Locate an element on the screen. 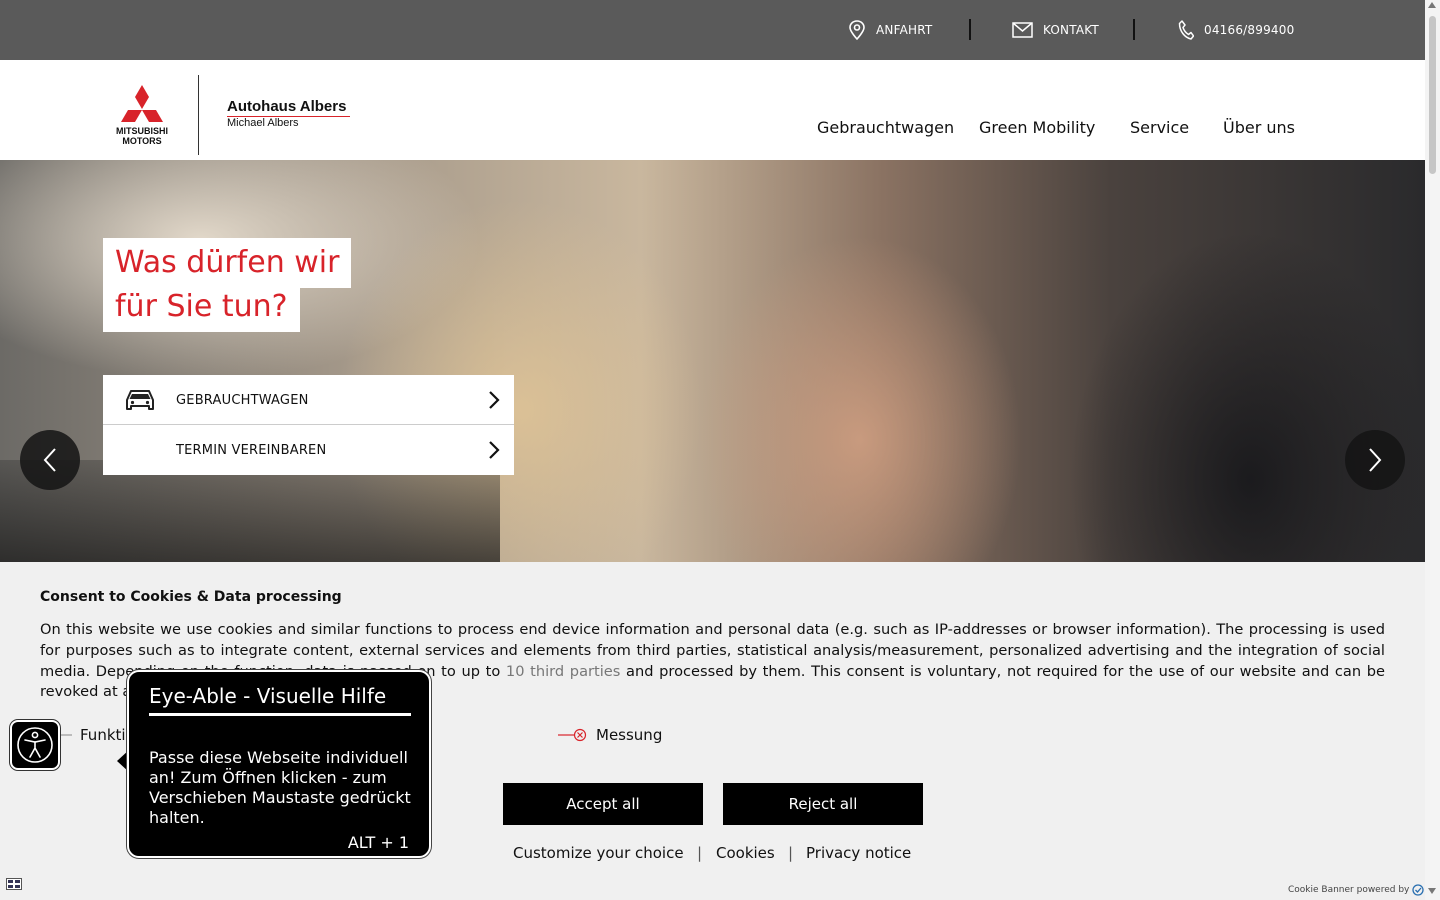 The height and width of the screenshot is (900, 1440). phone-label: 04166/899400 is located at coordinates (1249, 30).